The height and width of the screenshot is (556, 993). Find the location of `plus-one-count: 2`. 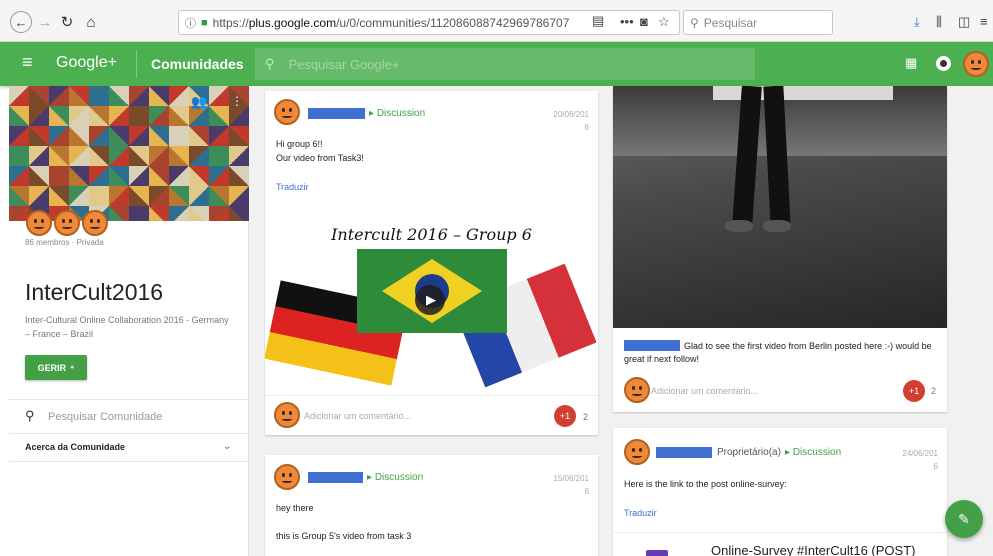

plus-one-count: 2 is located at coordinates (934, 391).